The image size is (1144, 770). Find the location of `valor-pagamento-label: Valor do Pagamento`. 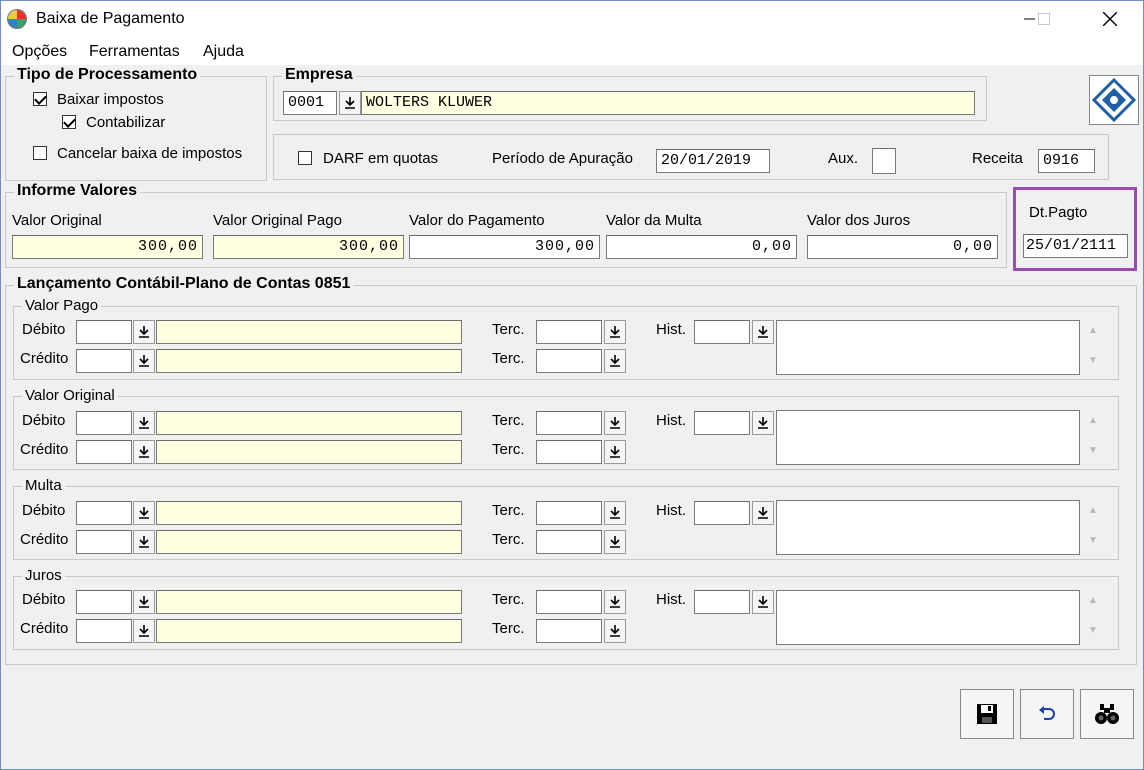

valor-pagamento-label: Valor do Pagamento is located at coordinates (477, 220).